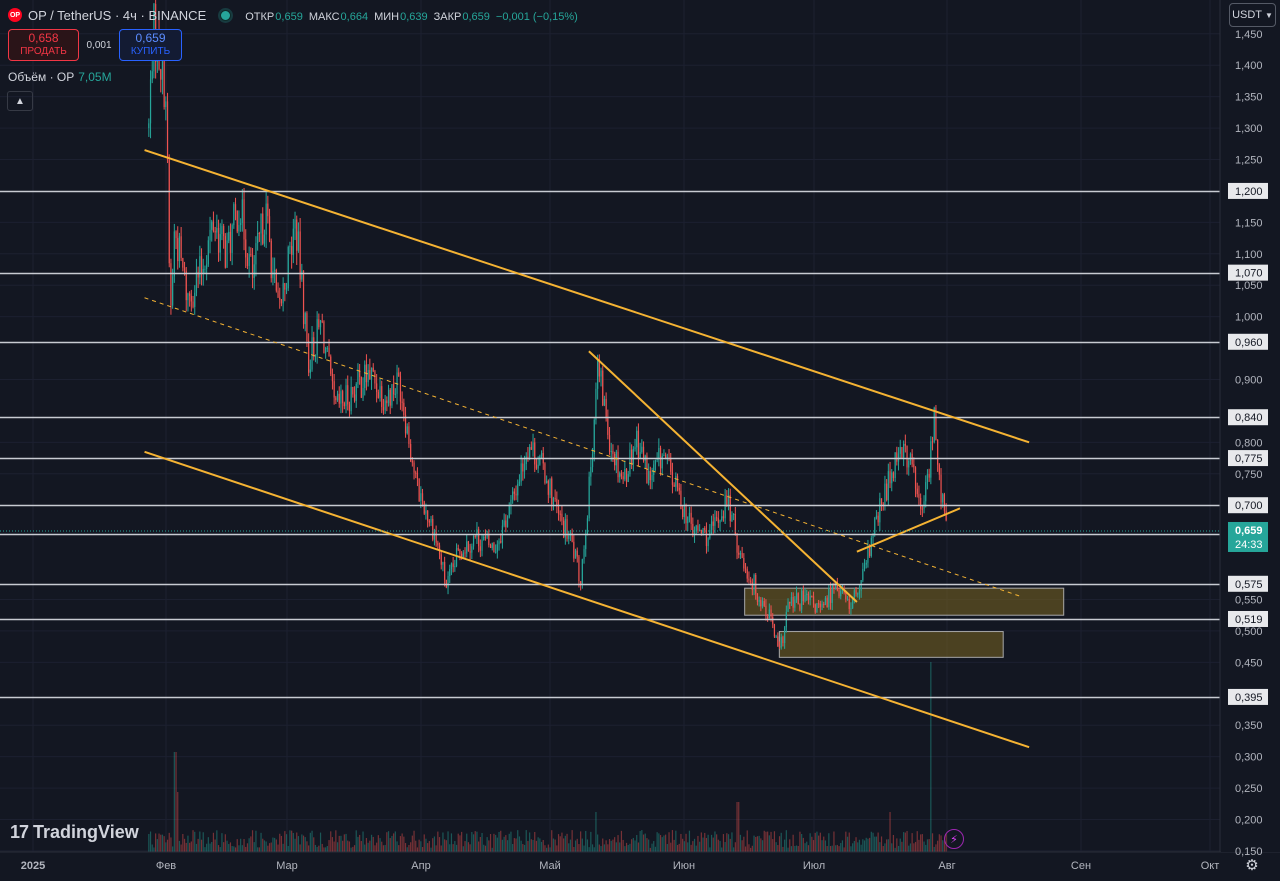 This screenshot has width=1280, height=881. I want to click on lightning-icon: ⚡, so click(954, 839).